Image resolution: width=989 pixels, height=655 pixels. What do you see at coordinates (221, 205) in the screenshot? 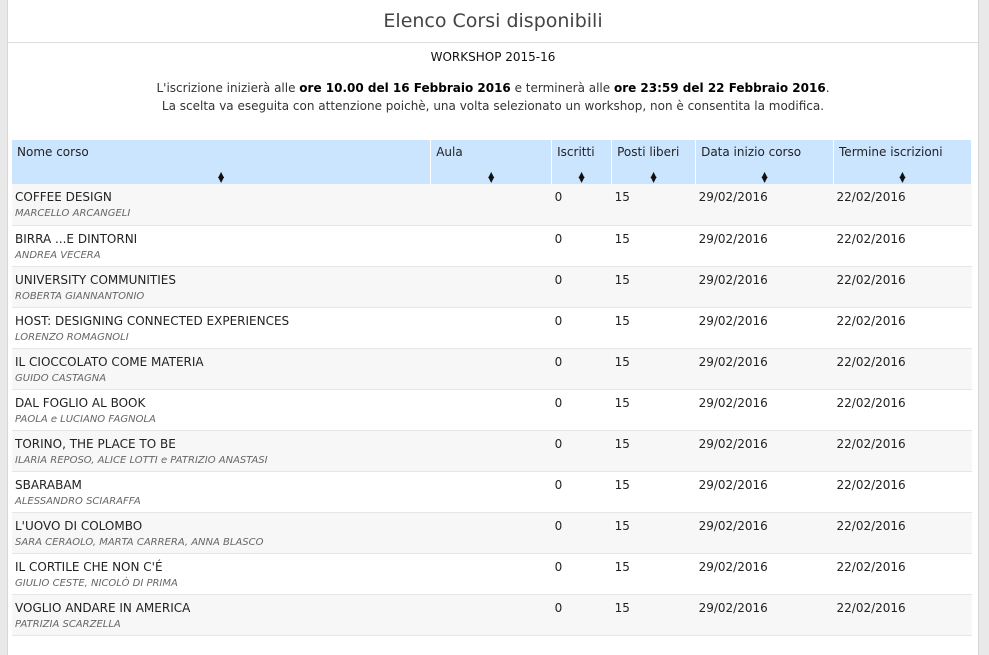
I see `cell-course: COFFEE DESIGN MARCELLO ARCANGELI` at bounding box center [221, 205].